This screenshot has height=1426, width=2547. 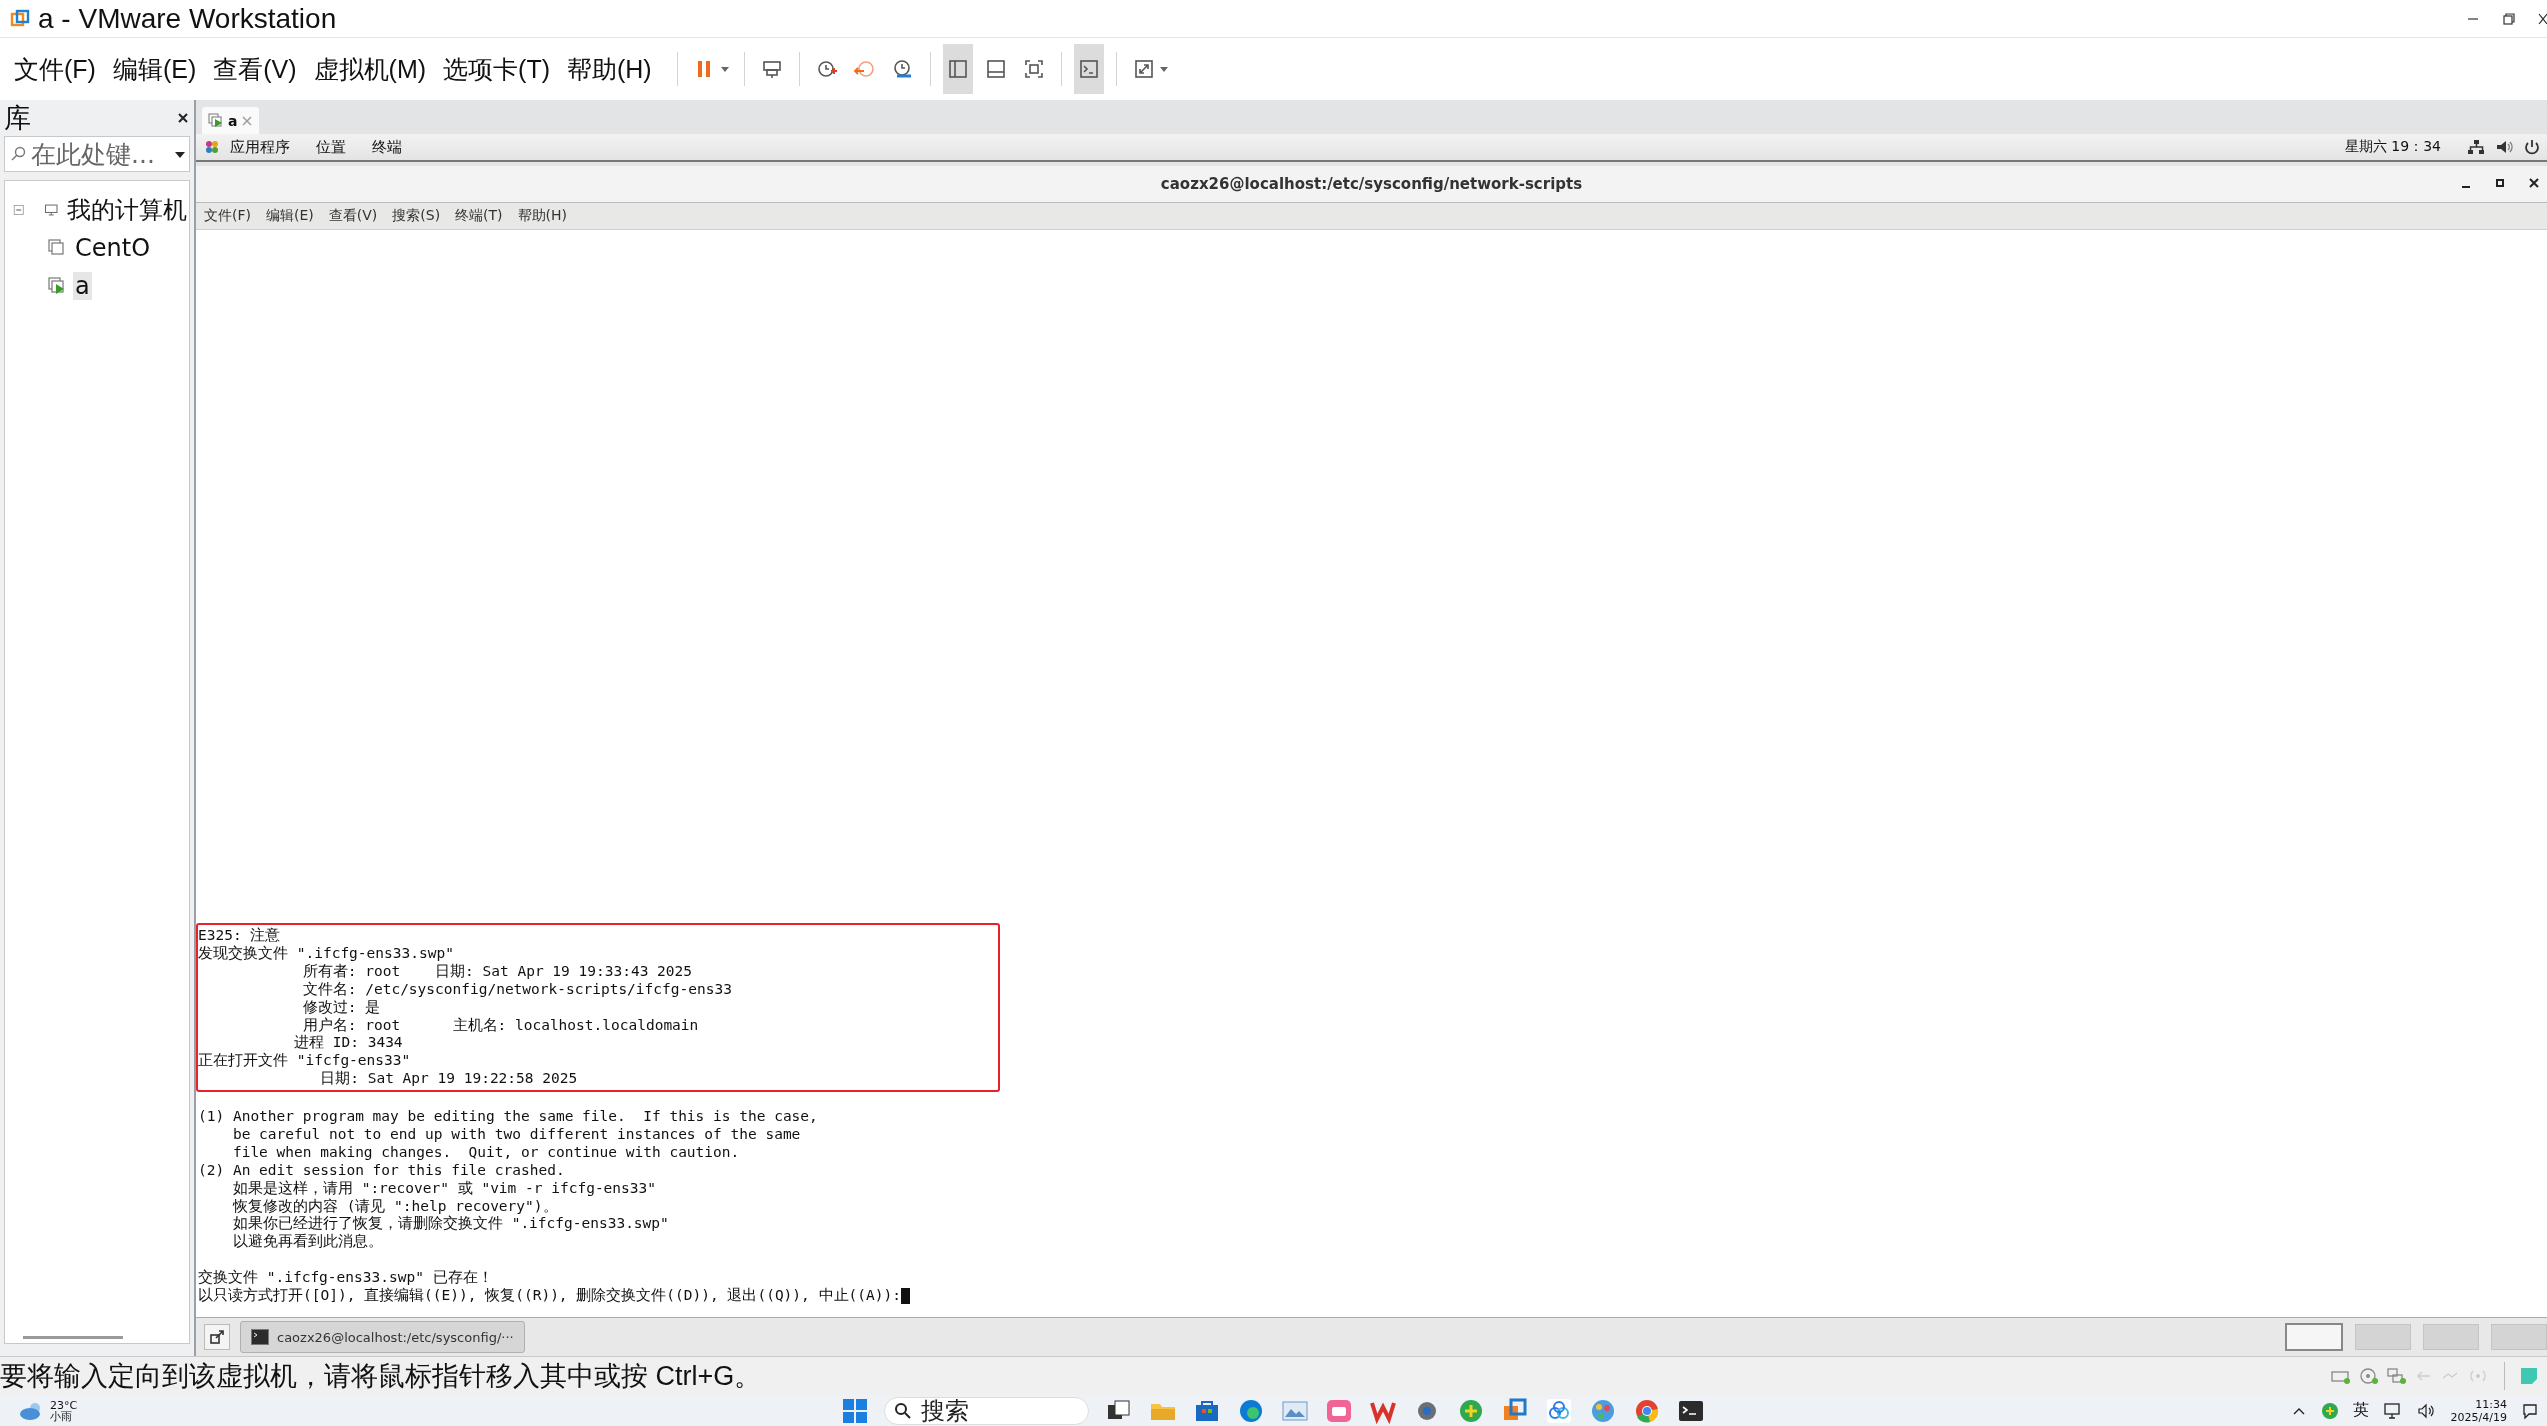 I want to click on terminal-line: 文件名: /etc/sysconfig/network-scripts/ifcfg-ens33, so click(x=517, y=989).